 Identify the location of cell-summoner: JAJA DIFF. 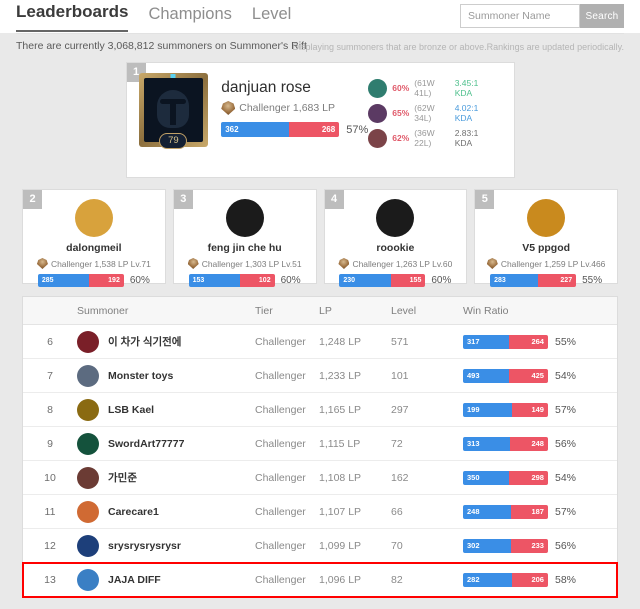
(166, 579).